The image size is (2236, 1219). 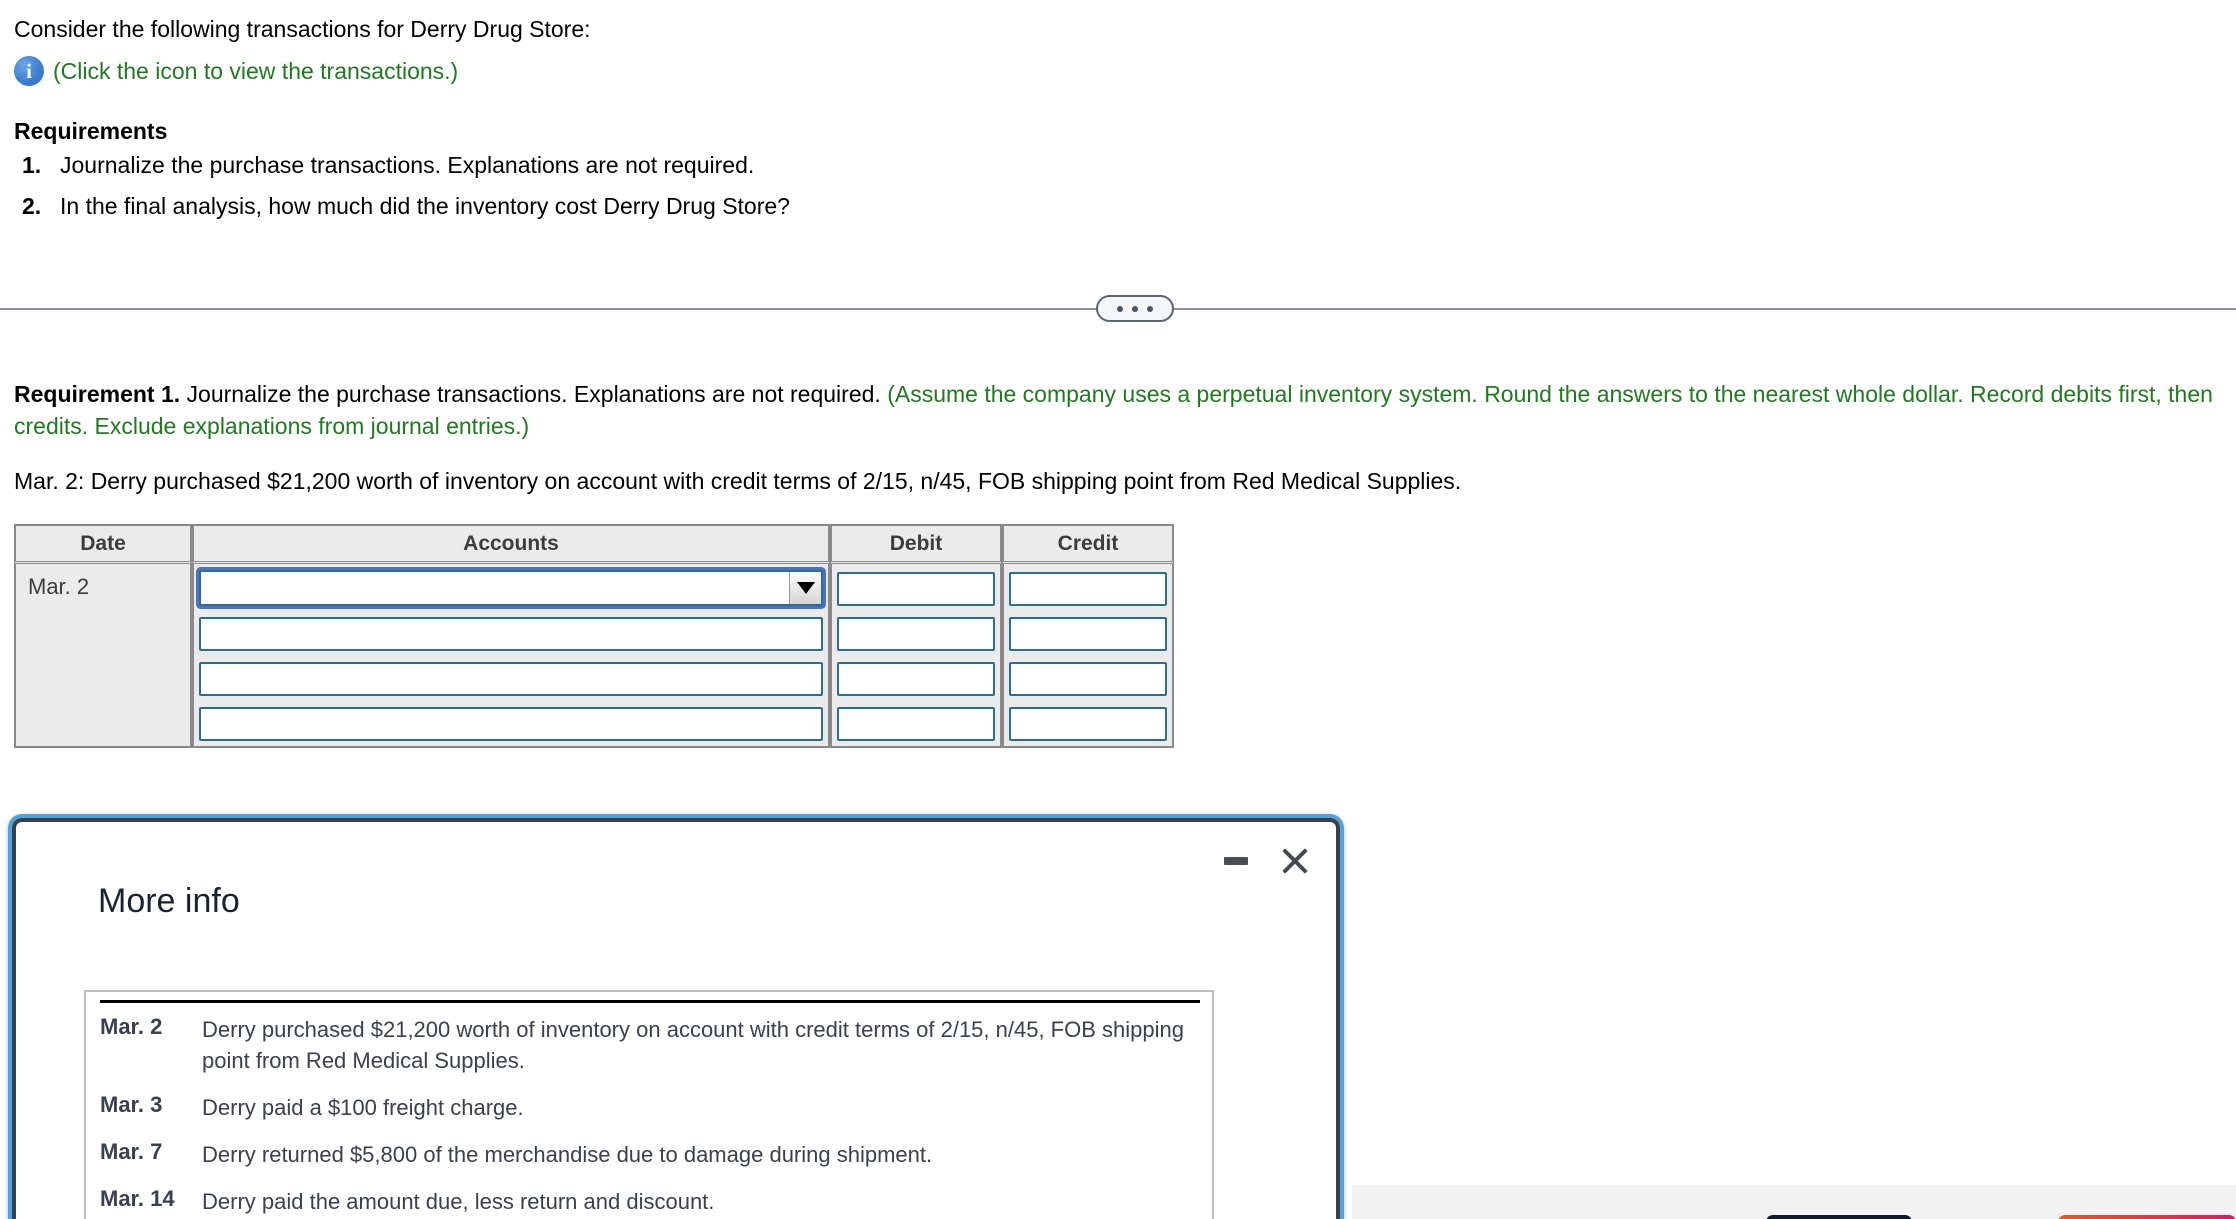 What do you see at coordinates (103, 656) in the screenshot?
I see `journal-date-cell: Mar. 2` at bounding box center [103, 656].